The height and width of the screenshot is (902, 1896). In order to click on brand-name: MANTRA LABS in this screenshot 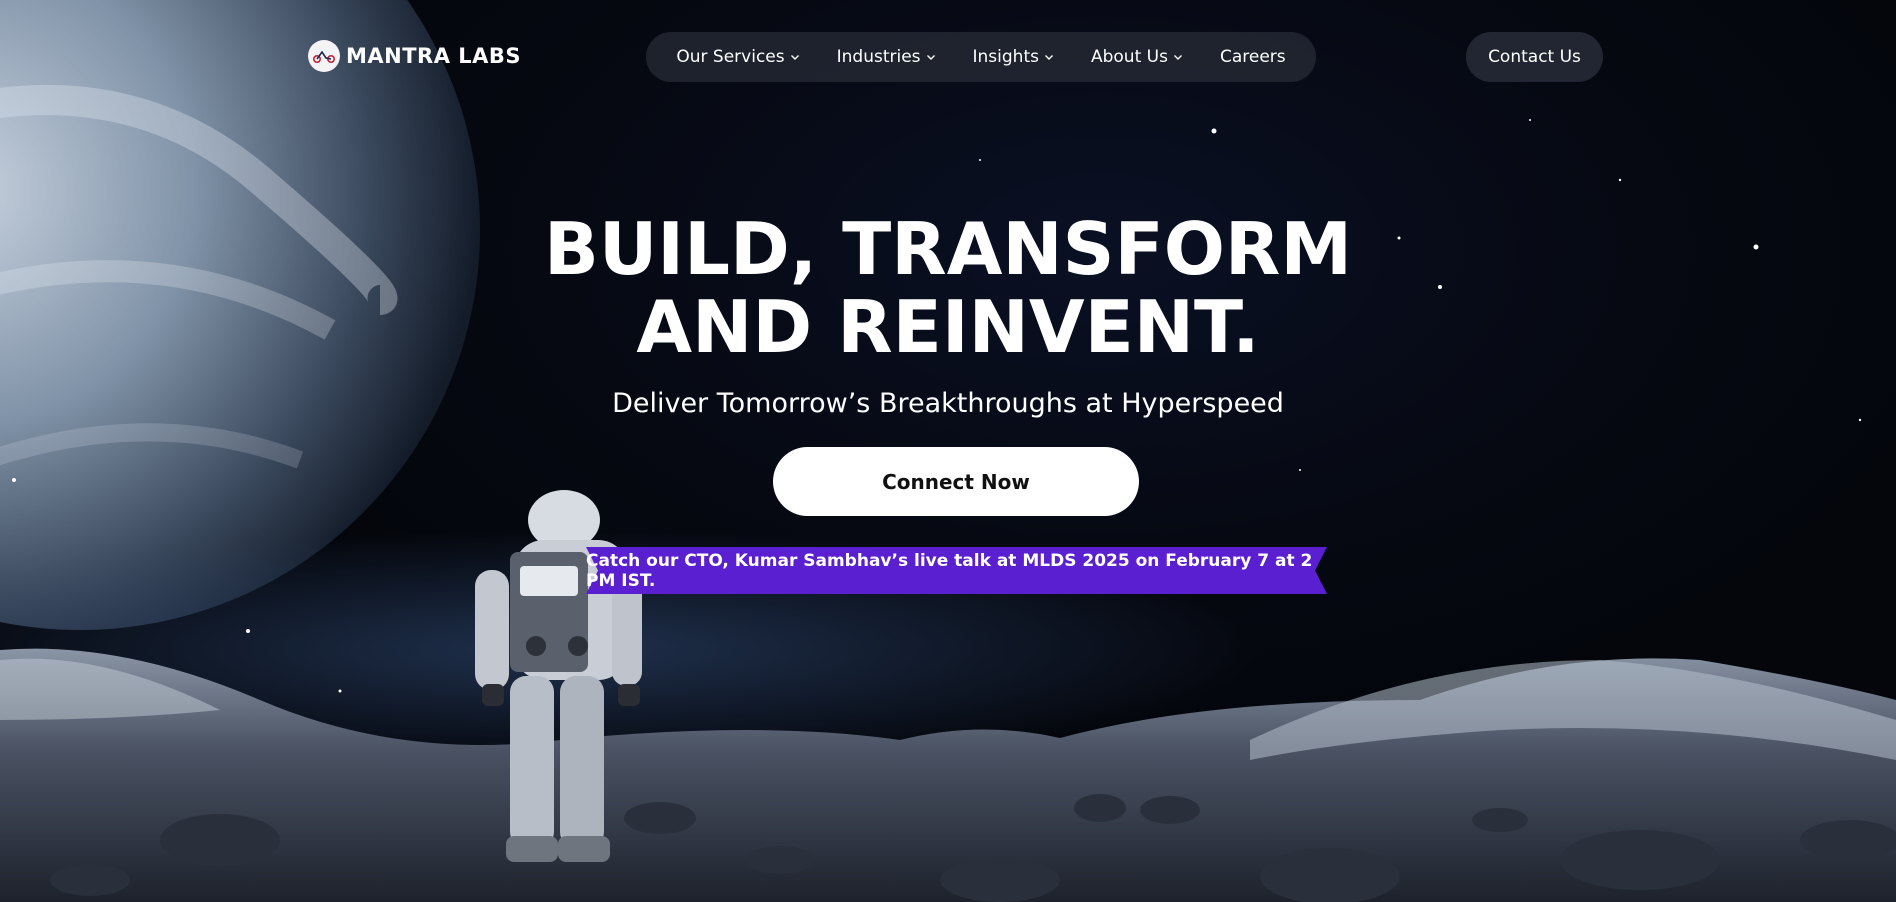, I will do `click(434, 56)`.